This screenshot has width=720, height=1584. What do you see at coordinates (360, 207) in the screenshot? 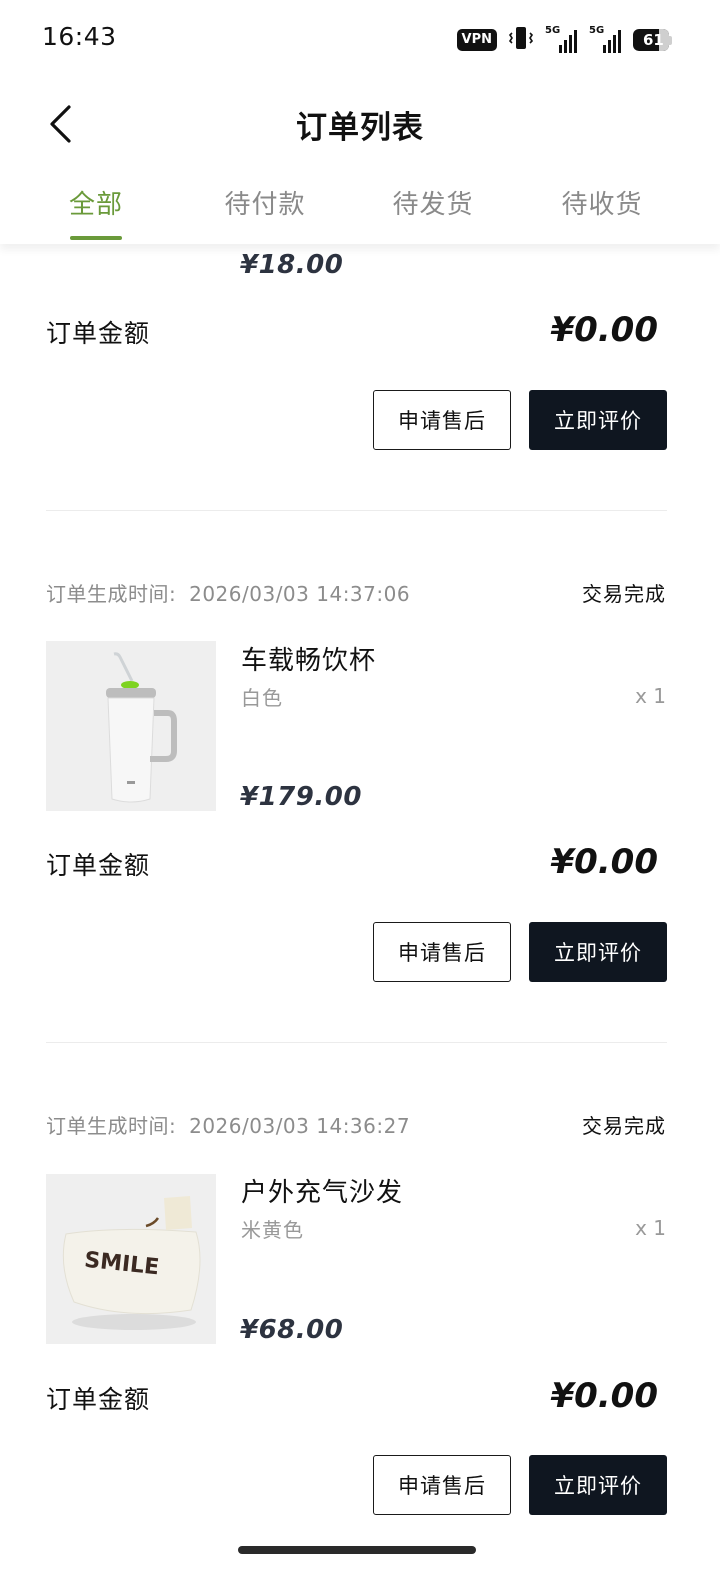
I see `tab-bar: 全部 待付款 待发货 待收货` at bounding box center [360, 207].